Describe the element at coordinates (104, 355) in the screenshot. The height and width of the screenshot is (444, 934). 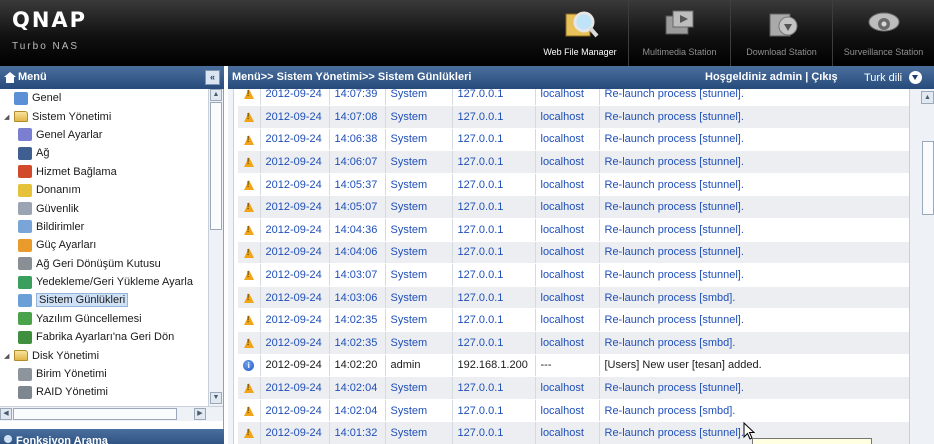
I see `sidebar-item: ◢ Disk Yönetimi` at that location.